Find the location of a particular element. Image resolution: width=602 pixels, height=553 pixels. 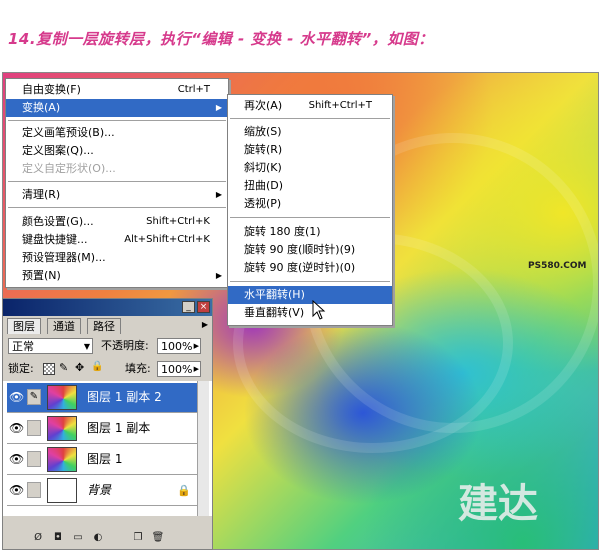

chevron-down-icon: ▼ is located at coordinates (86, 346).